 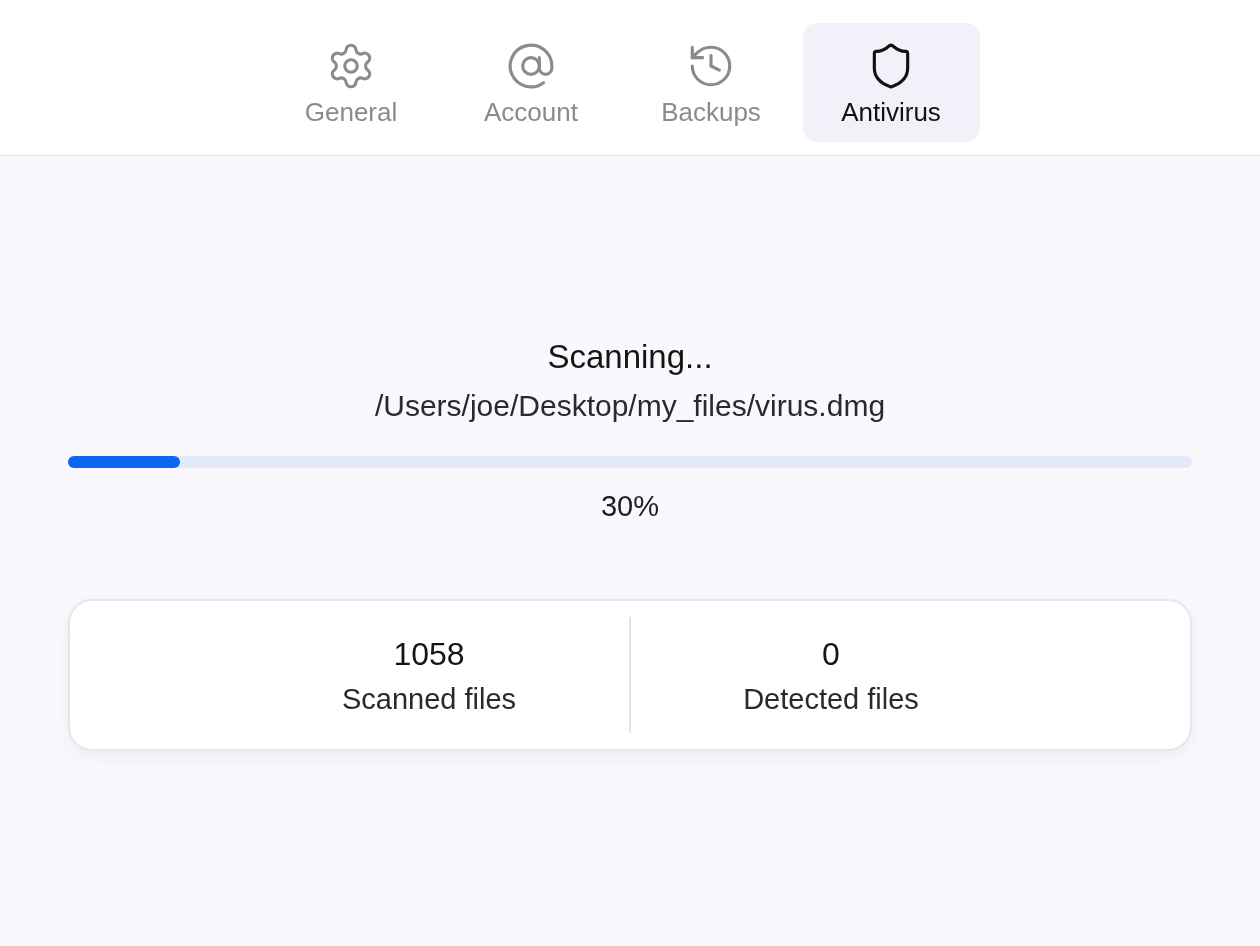 What do you see at coordinates (630, 406) in the screenshot?
I see `scanned-file-path: /Users/joe/Desktop/my_files/virus.dmg` at bounding box center [630, 406].